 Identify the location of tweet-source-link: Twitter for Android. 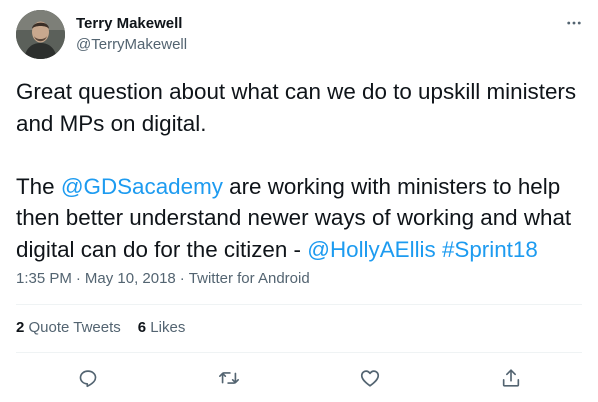
(249, 278).